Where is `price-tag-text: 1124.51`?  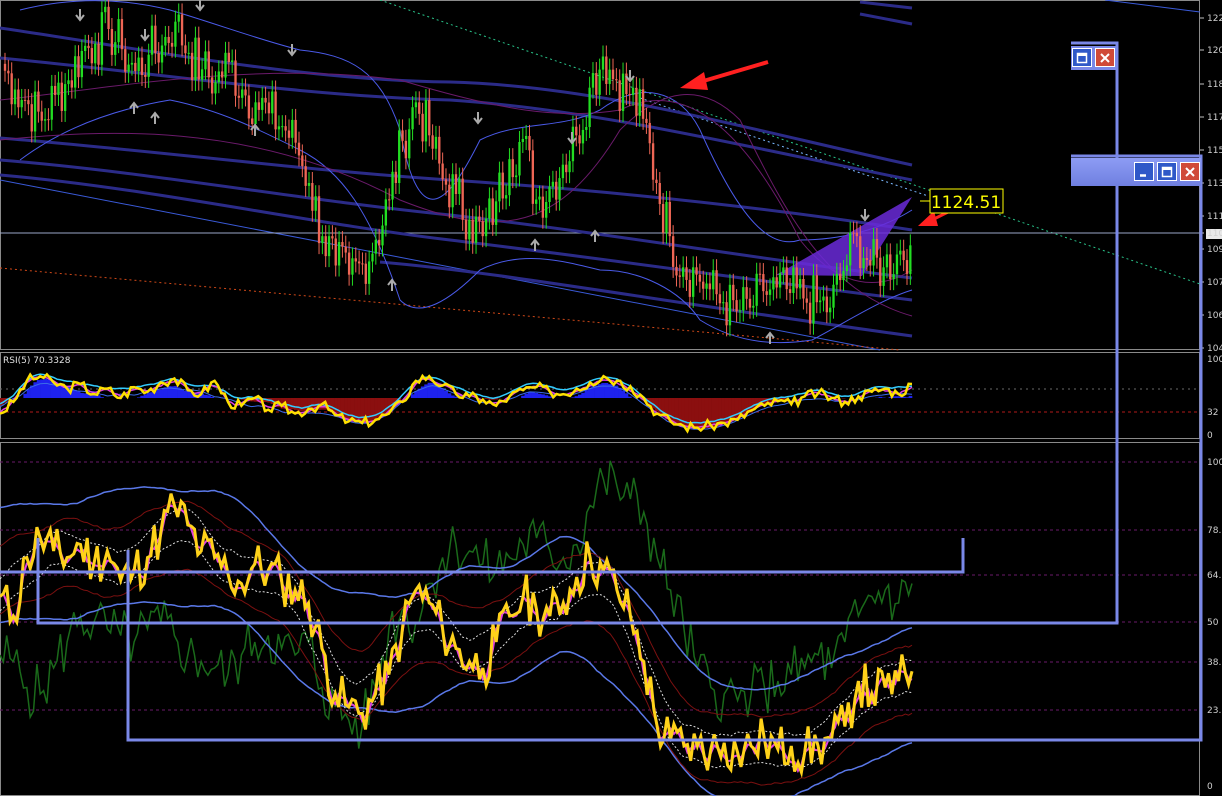
price-tag-text: 1124.51 is located at coordinates (966, 203).